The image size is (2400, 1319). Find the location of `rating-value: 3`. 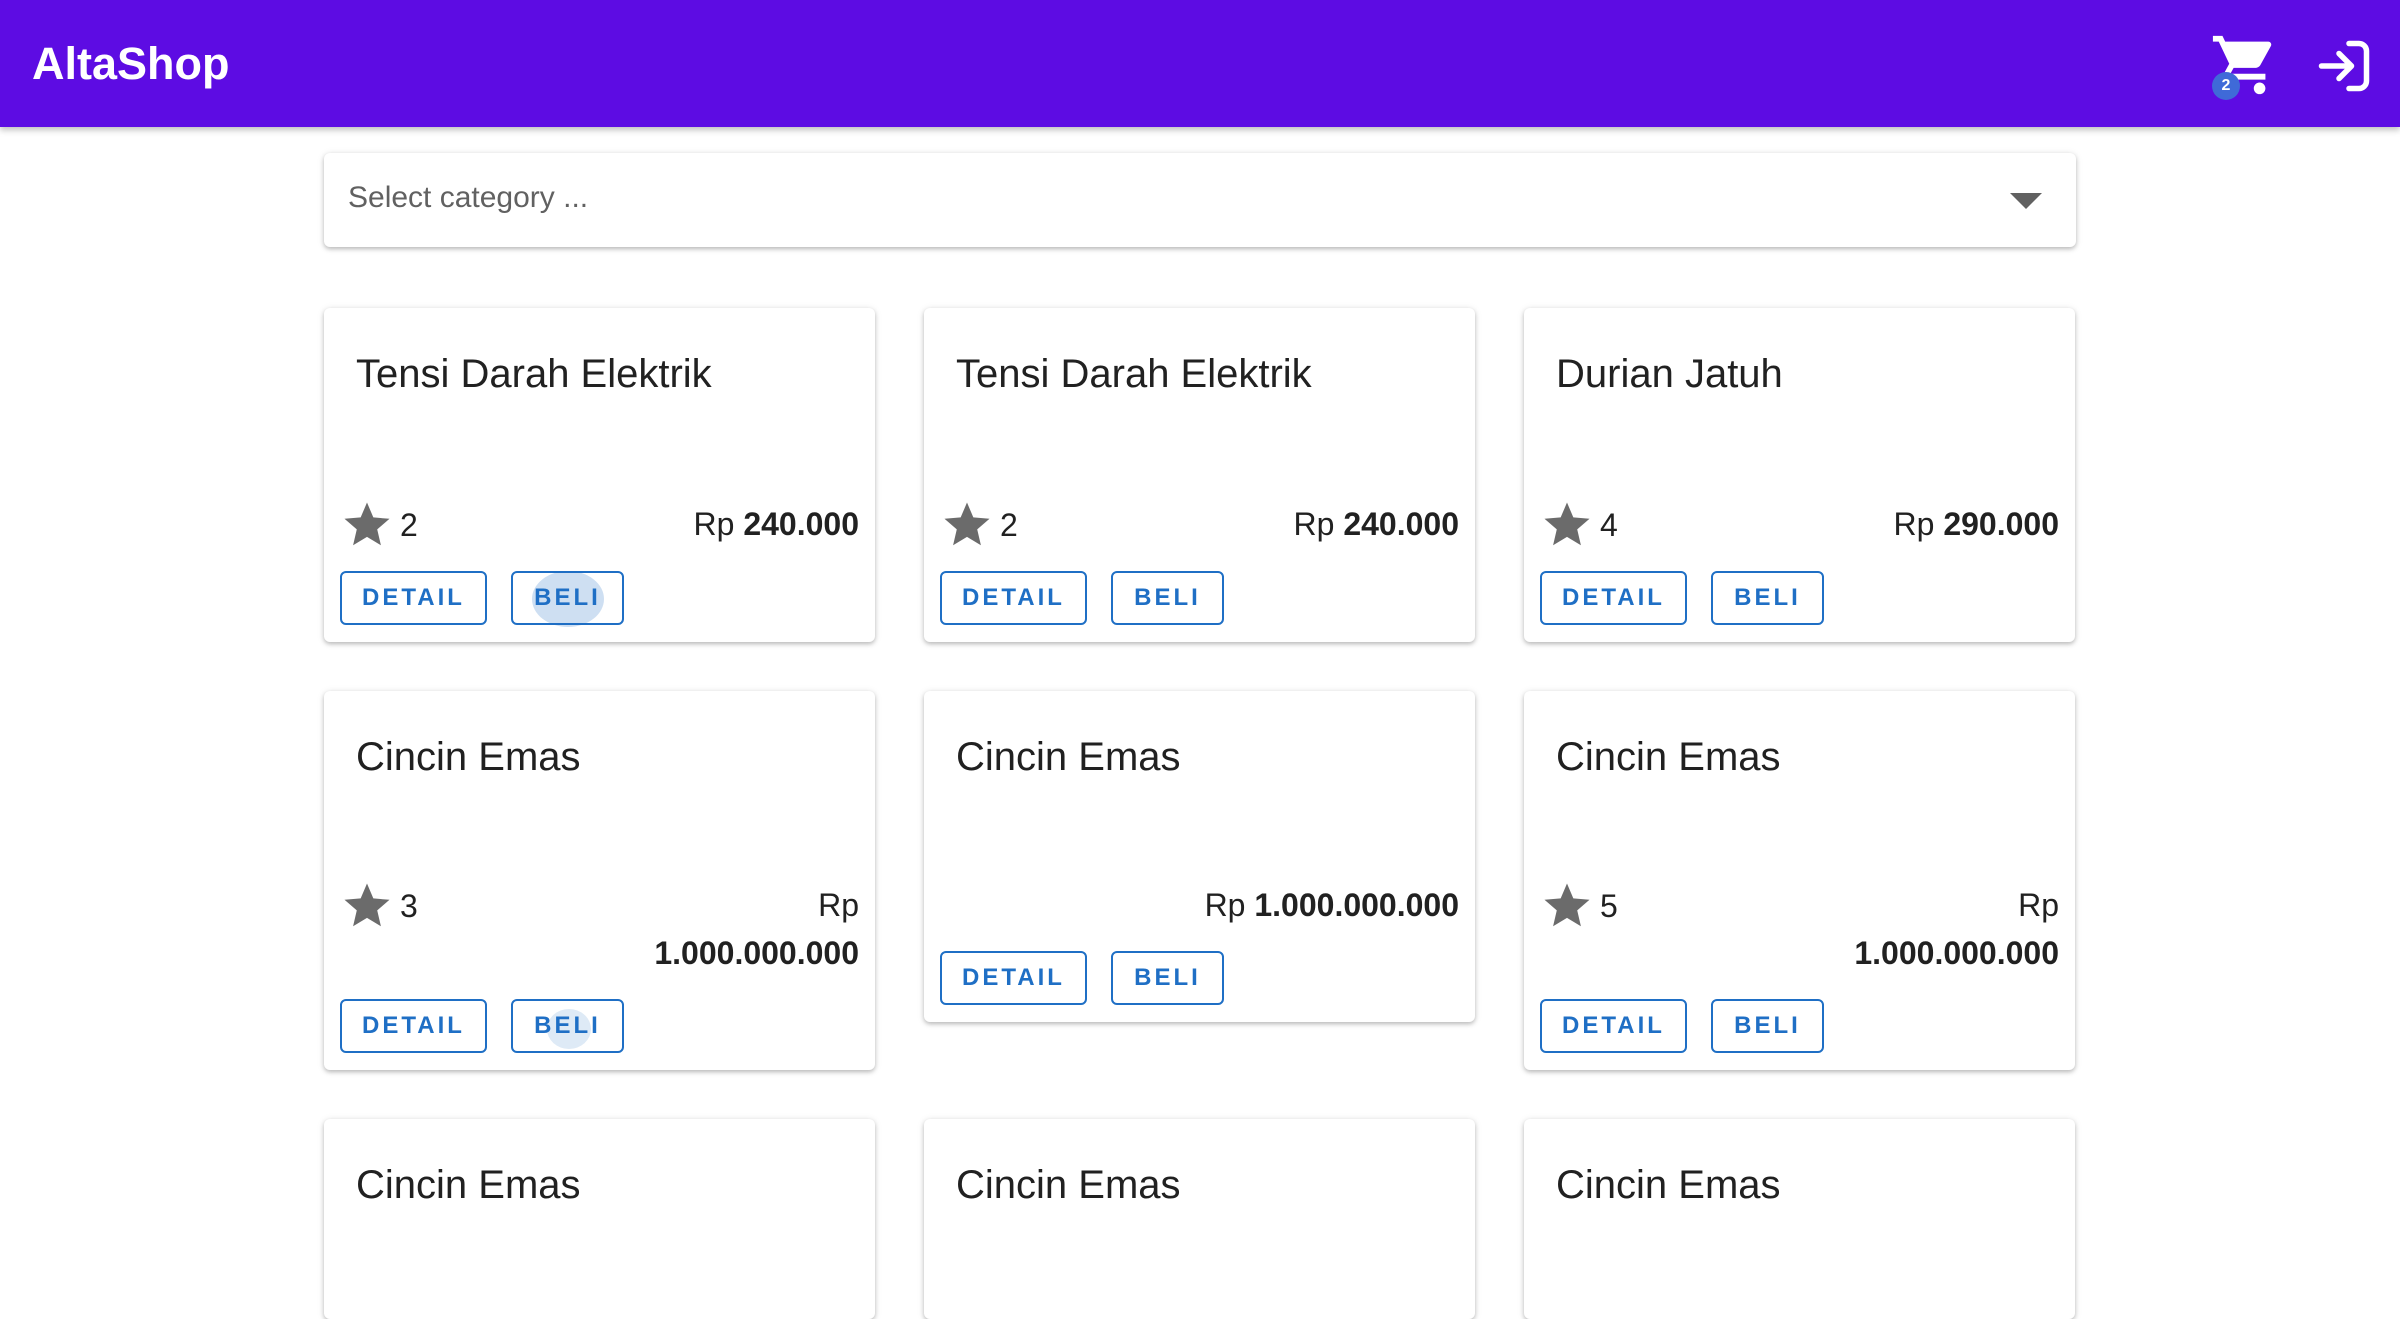

rating-value: 3 is located at coordinates (409, 905).